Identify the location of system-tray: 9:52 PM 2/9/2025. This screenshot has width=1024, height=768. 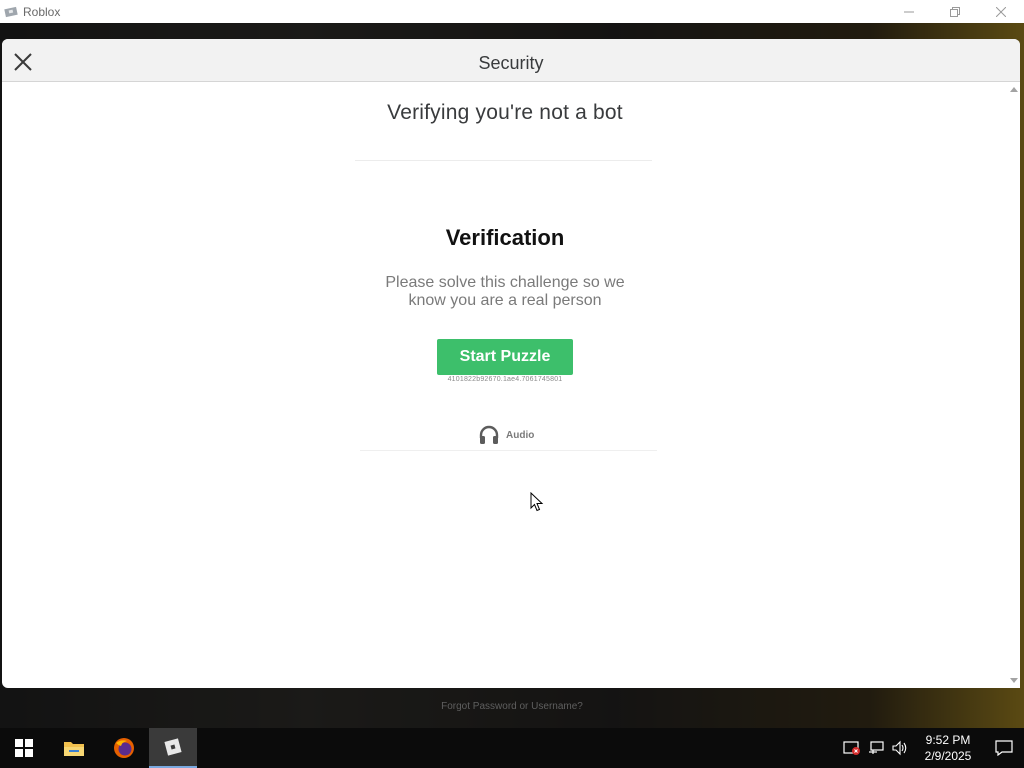
(932, 748).